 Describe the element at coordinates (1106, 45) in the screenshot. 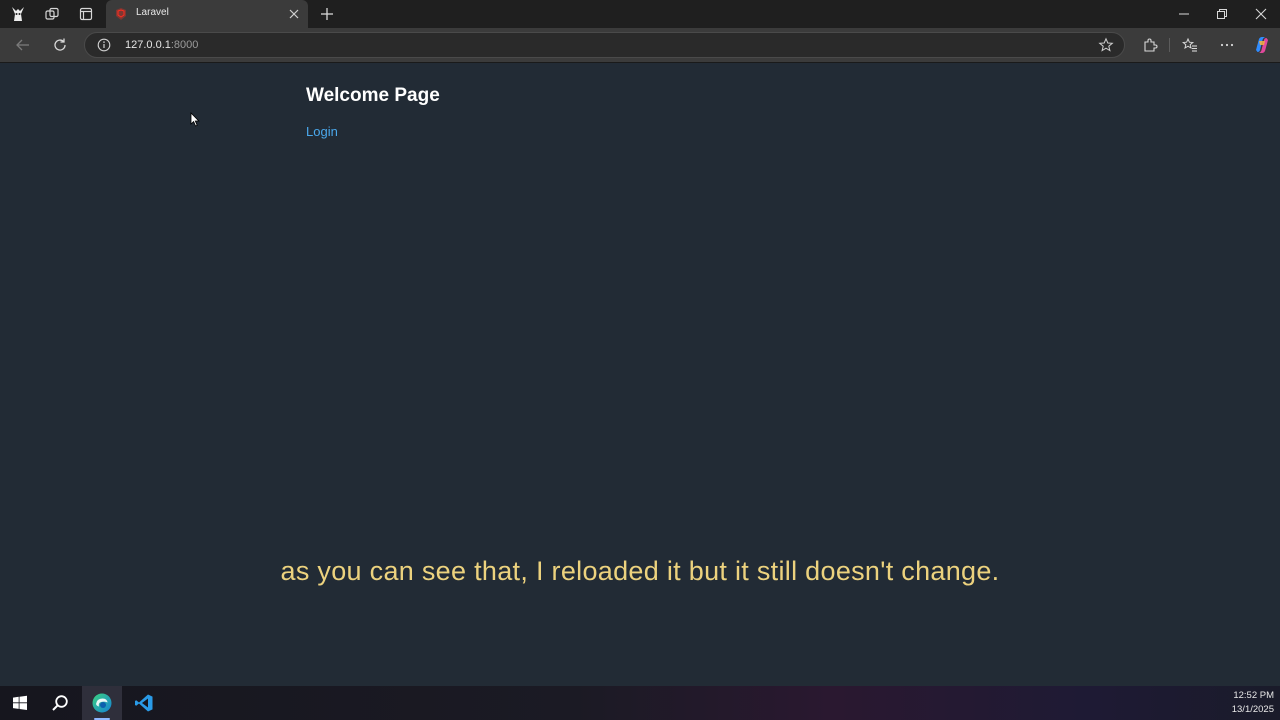

I see `star-icon` at that location.